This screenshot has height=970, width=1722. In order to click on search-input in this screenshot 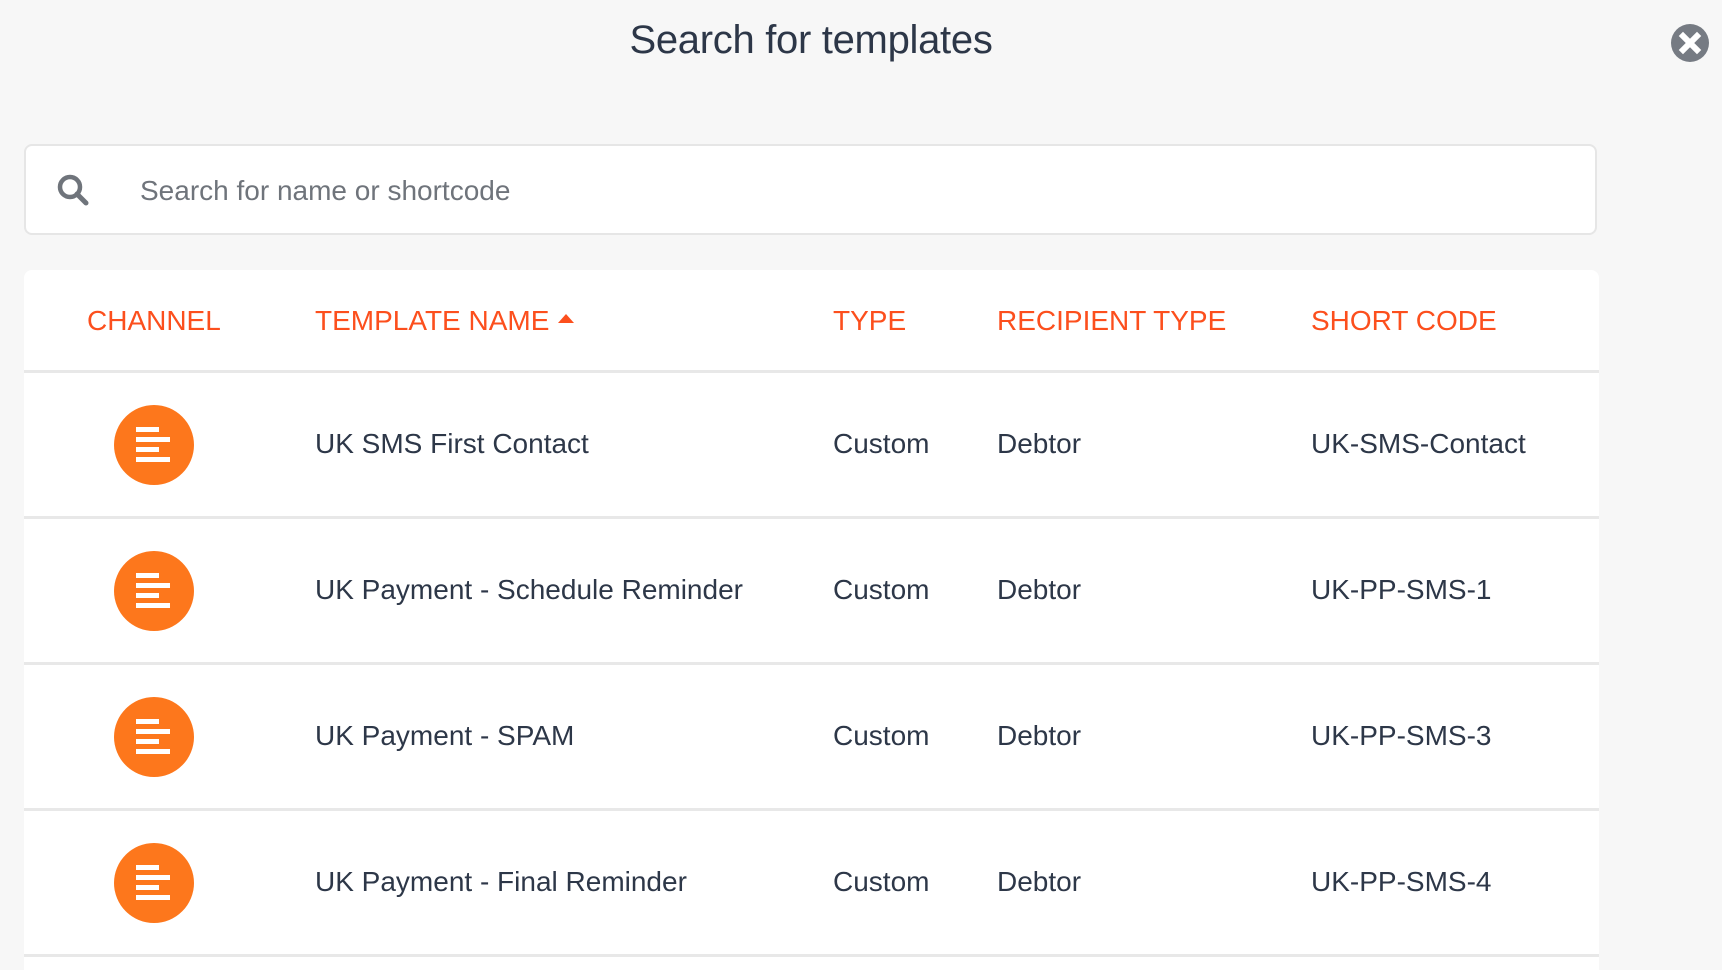, I will do `click(850, 190)`.